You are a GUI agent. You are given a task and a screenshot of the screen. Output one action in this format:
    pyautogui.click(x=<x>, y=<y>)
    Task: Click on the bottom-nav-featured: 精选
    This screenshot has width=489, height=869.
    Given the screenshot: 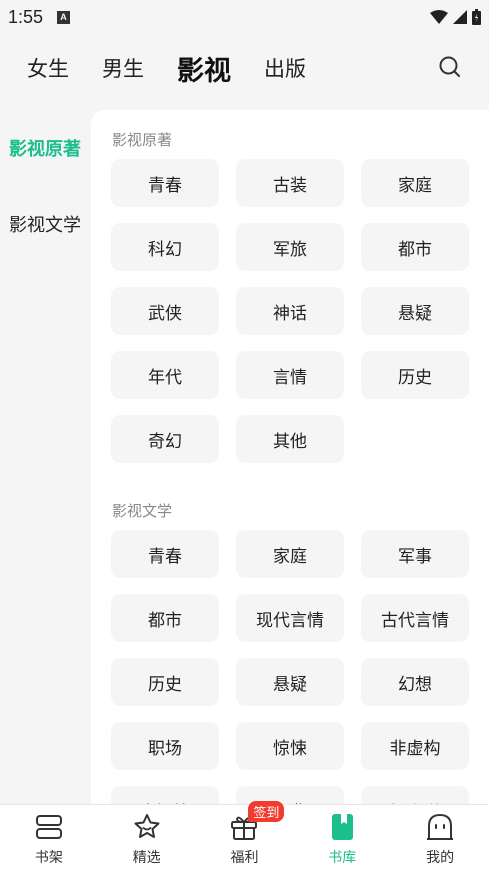 What is the action you would take?
    pyautogui.click(x=147, y=837)
    